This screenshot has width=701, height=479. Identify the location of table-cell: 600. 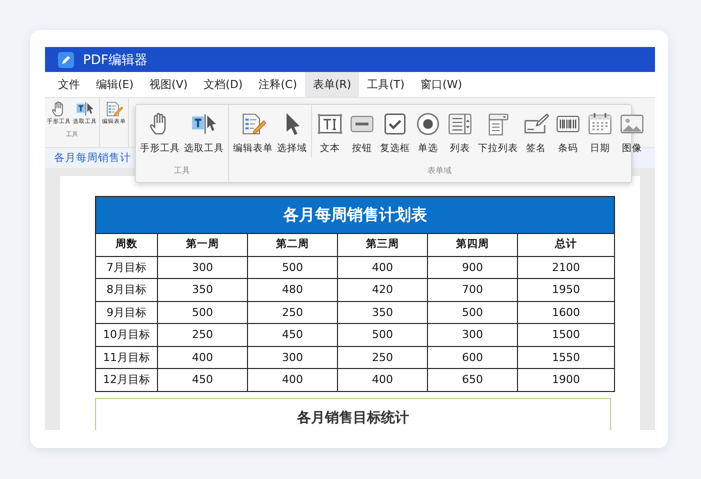
(473, 357).